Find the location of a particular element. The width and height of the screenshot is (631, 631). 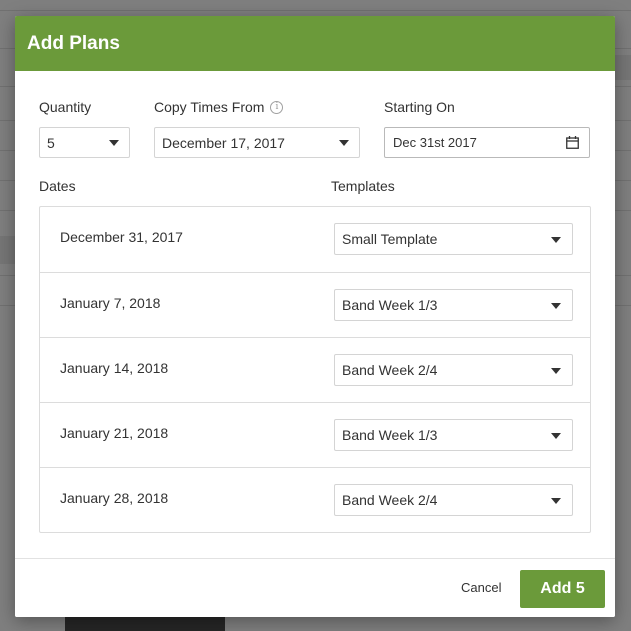

plan-date: December 31, 2017 is located at coordinates (121, 237).